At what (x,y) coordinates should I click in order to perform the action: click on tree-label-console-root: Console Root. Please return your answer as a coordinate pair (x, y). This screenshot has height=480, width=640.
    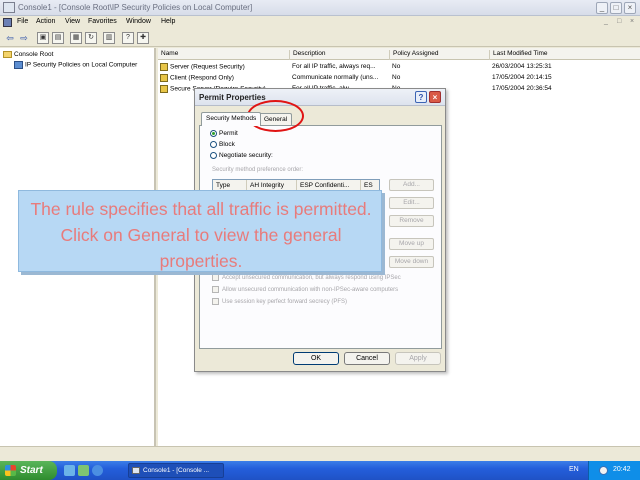
    Looking at the image, I should click on (34, 55).